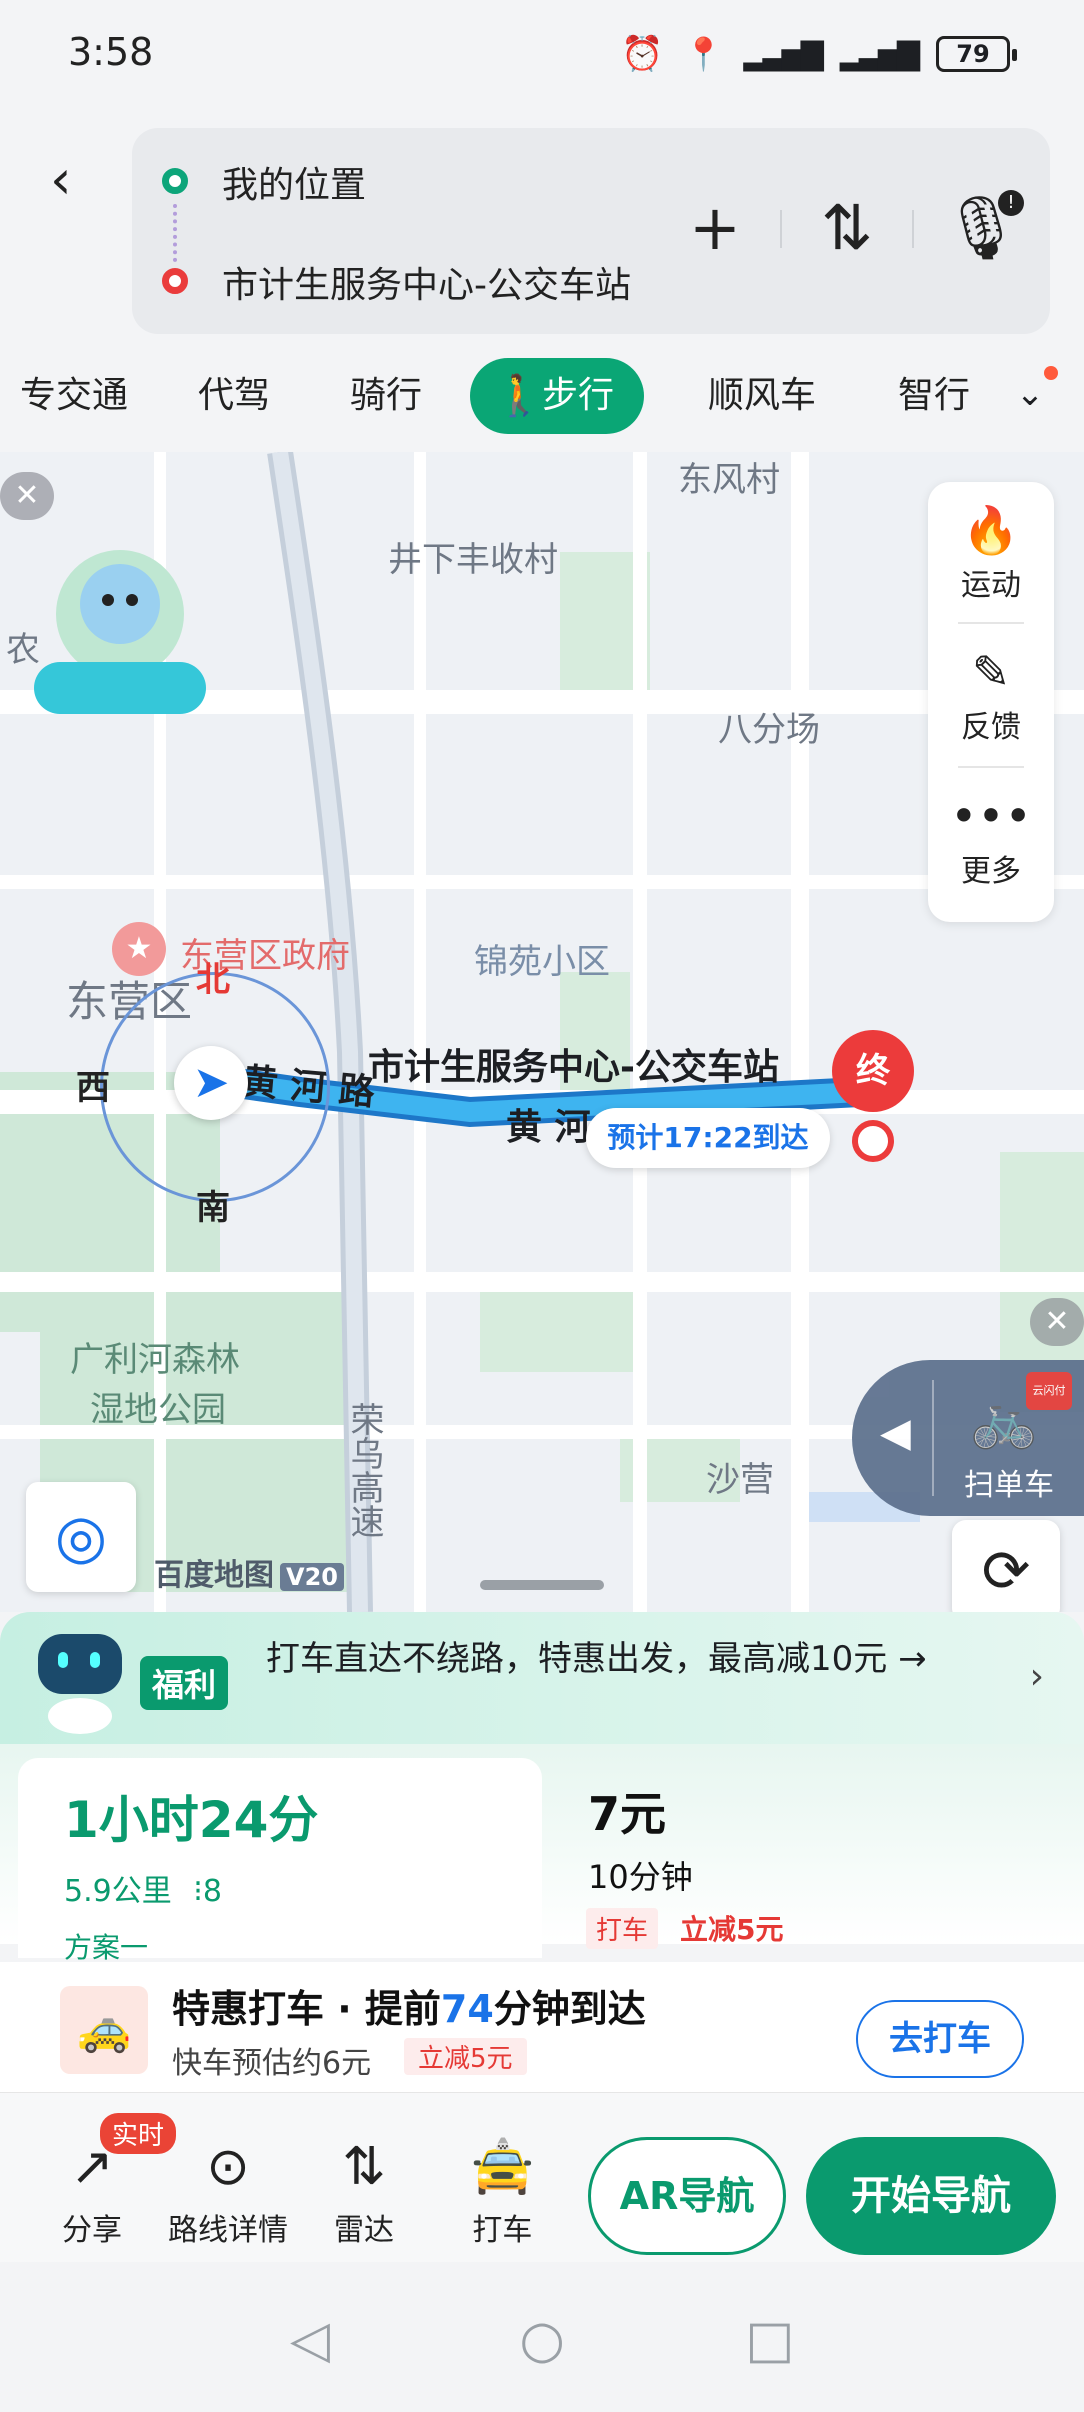 The height and width of the screenshot is (2412, 1084). I want to click on flame-icon: 🔥, so click(991, 530).